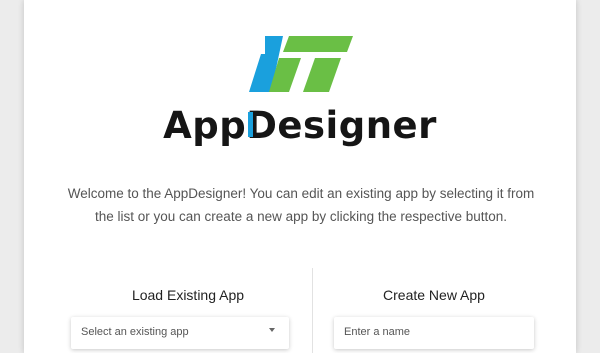  What do you see at coordinates (262, 125) in the screenshot?
I see `brand-accent-letter: D` at bounding box center [262, 125].